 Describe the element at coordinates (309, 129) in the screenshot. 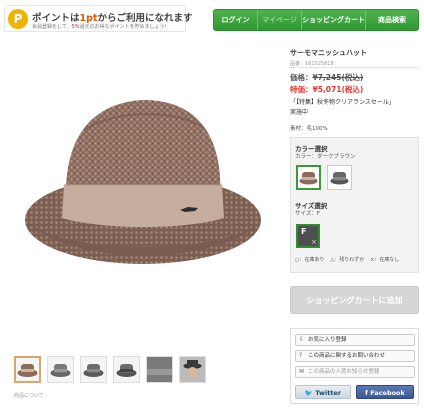

I see `material-info: 素材：毛100%` at that location.